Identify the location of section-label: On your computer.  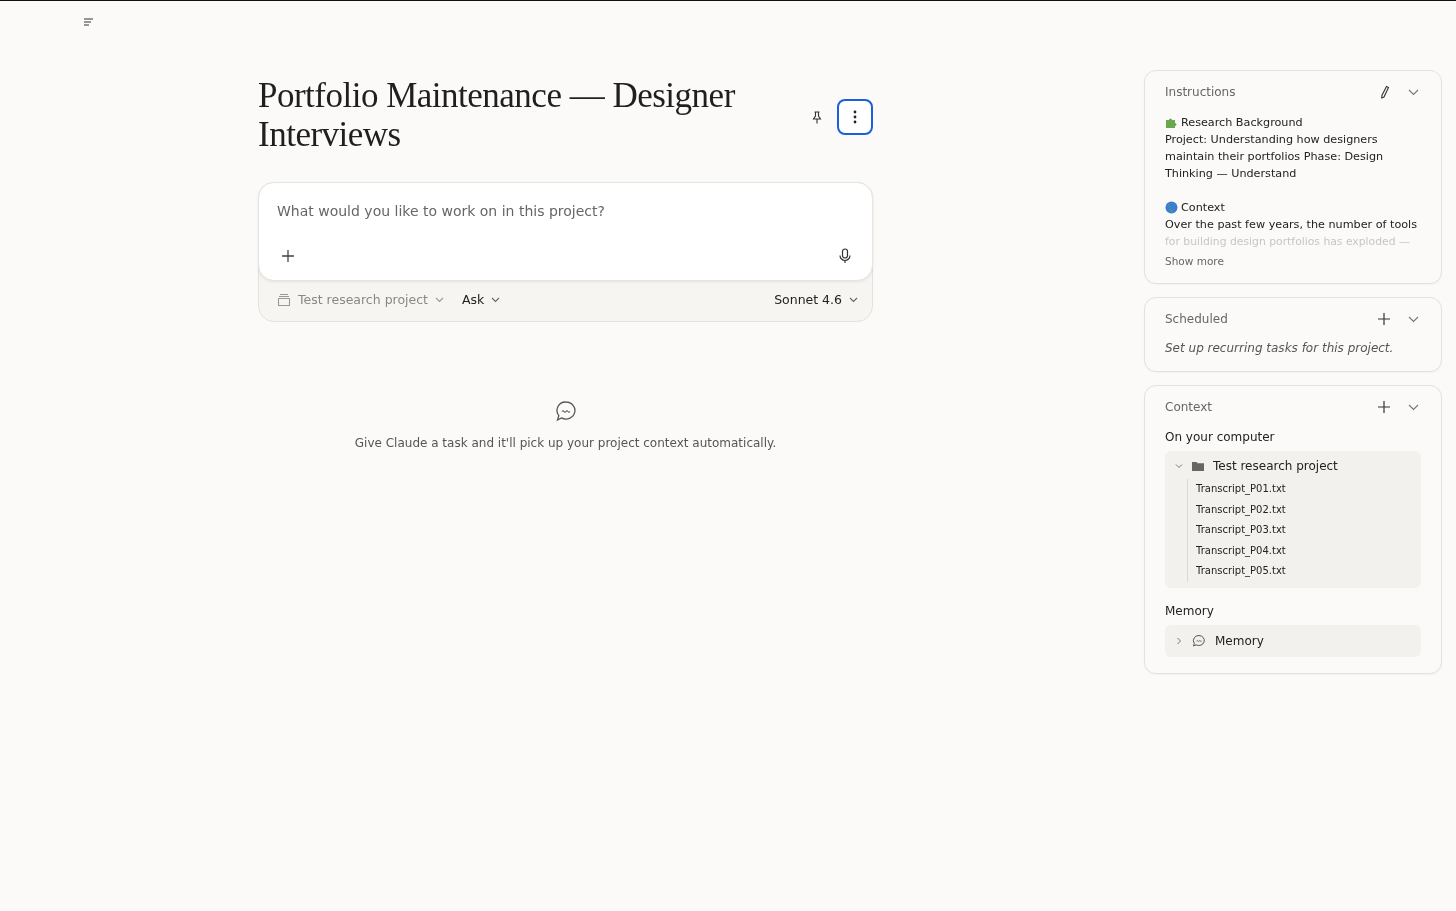
(1220, 437).